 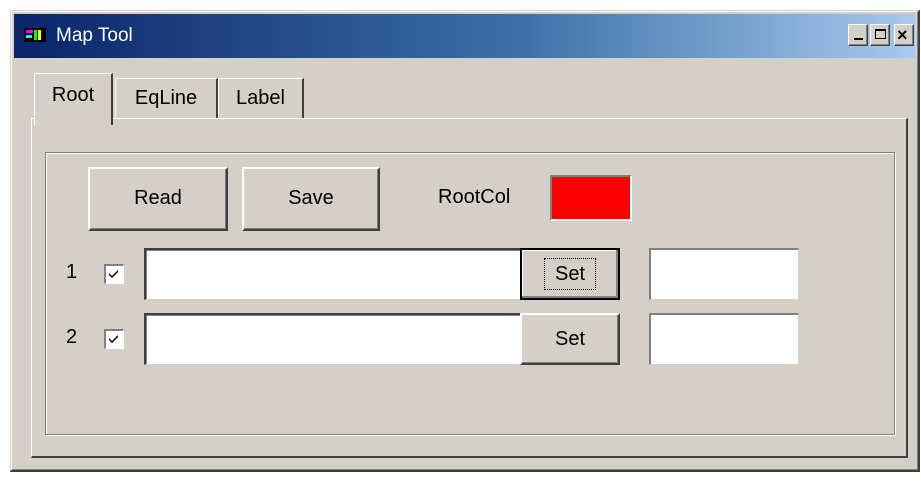 I want to click on save-button: Save, so click(x=311, y=199).